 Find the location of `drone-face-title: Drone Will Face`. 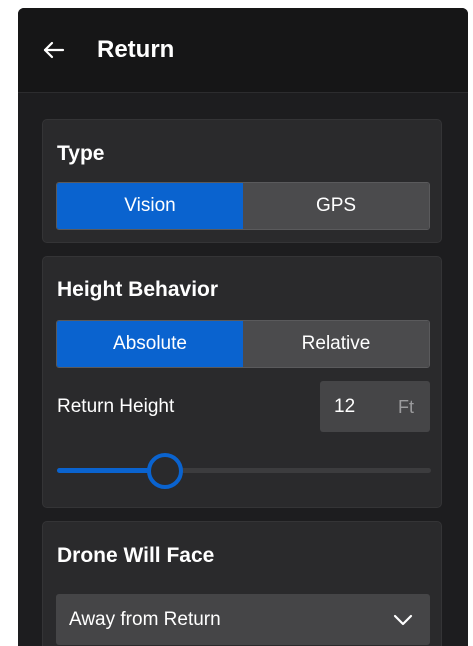

drone-face-title: Drone Will Face is located at coordinates (136, 555).